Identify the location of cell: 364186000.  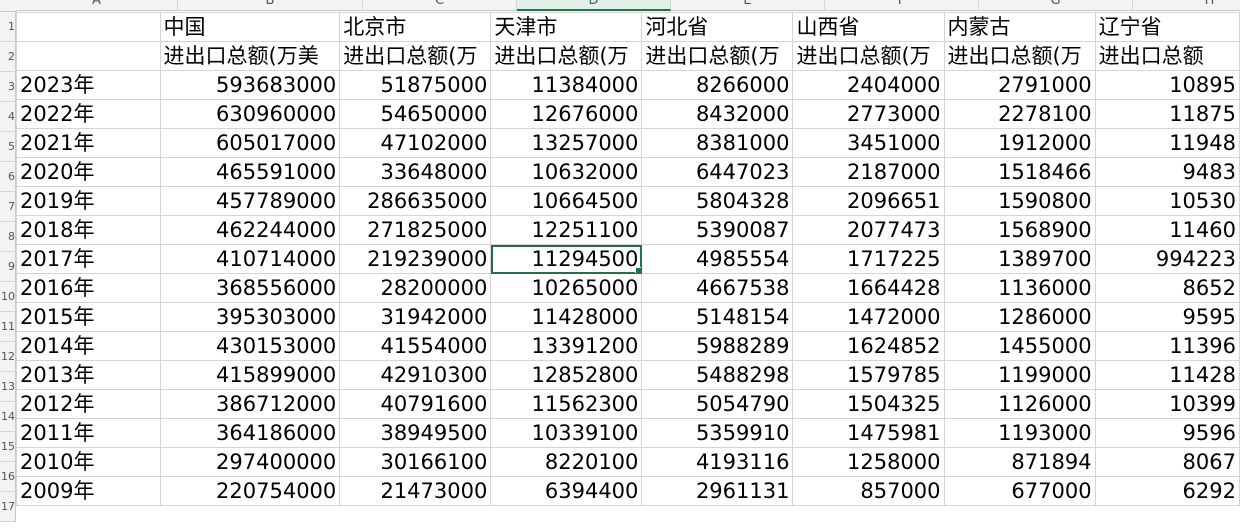
(250, 433).